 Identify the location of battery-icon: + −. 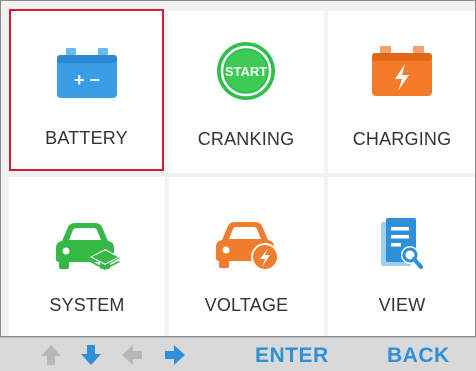
(86, 73).